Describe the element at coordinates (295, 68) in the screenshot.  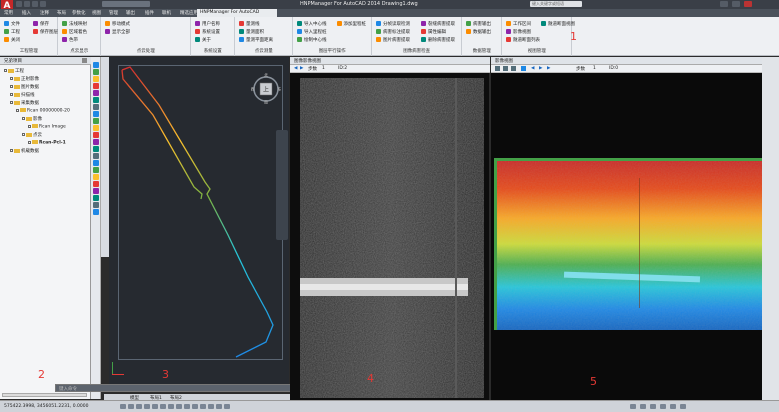
I see `prev-frame-icon: ◀` at that location.